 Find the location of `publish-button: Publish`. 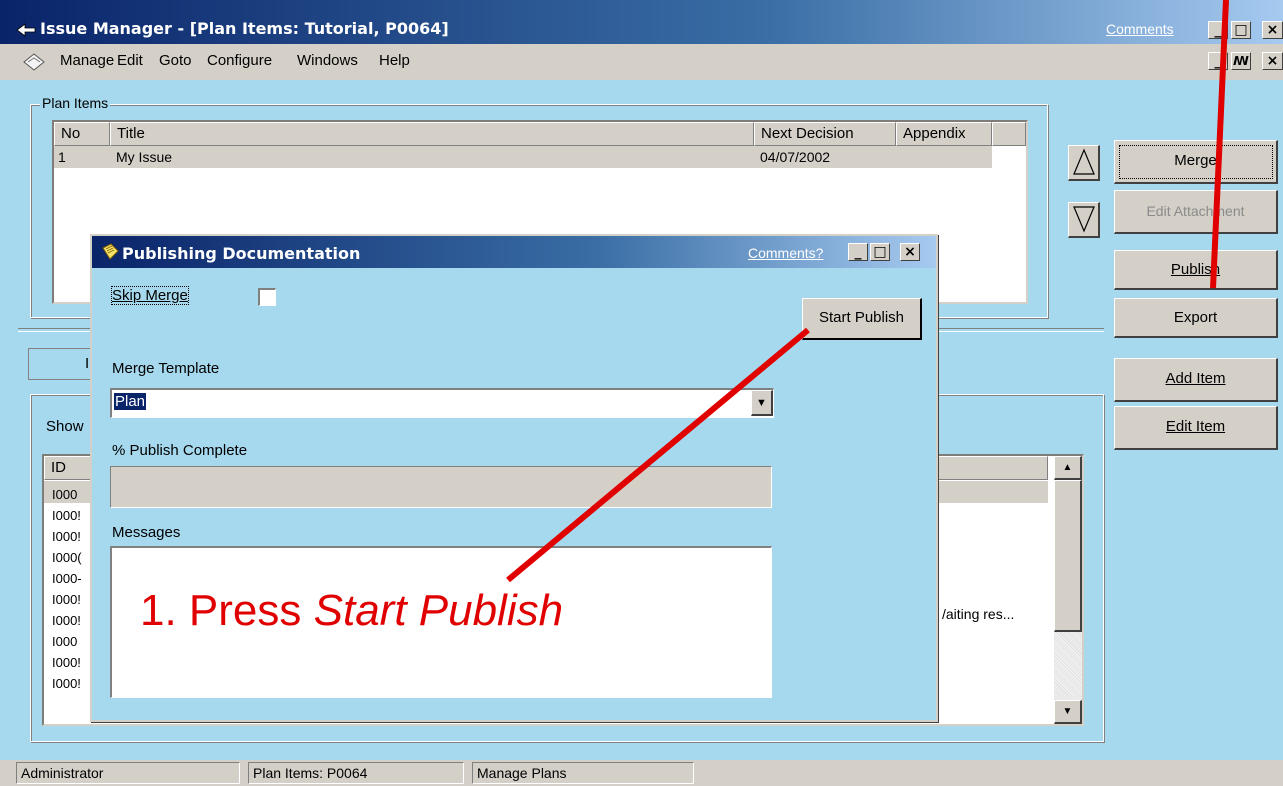

publish-button: Publish is located at coordinates (1196, 270).